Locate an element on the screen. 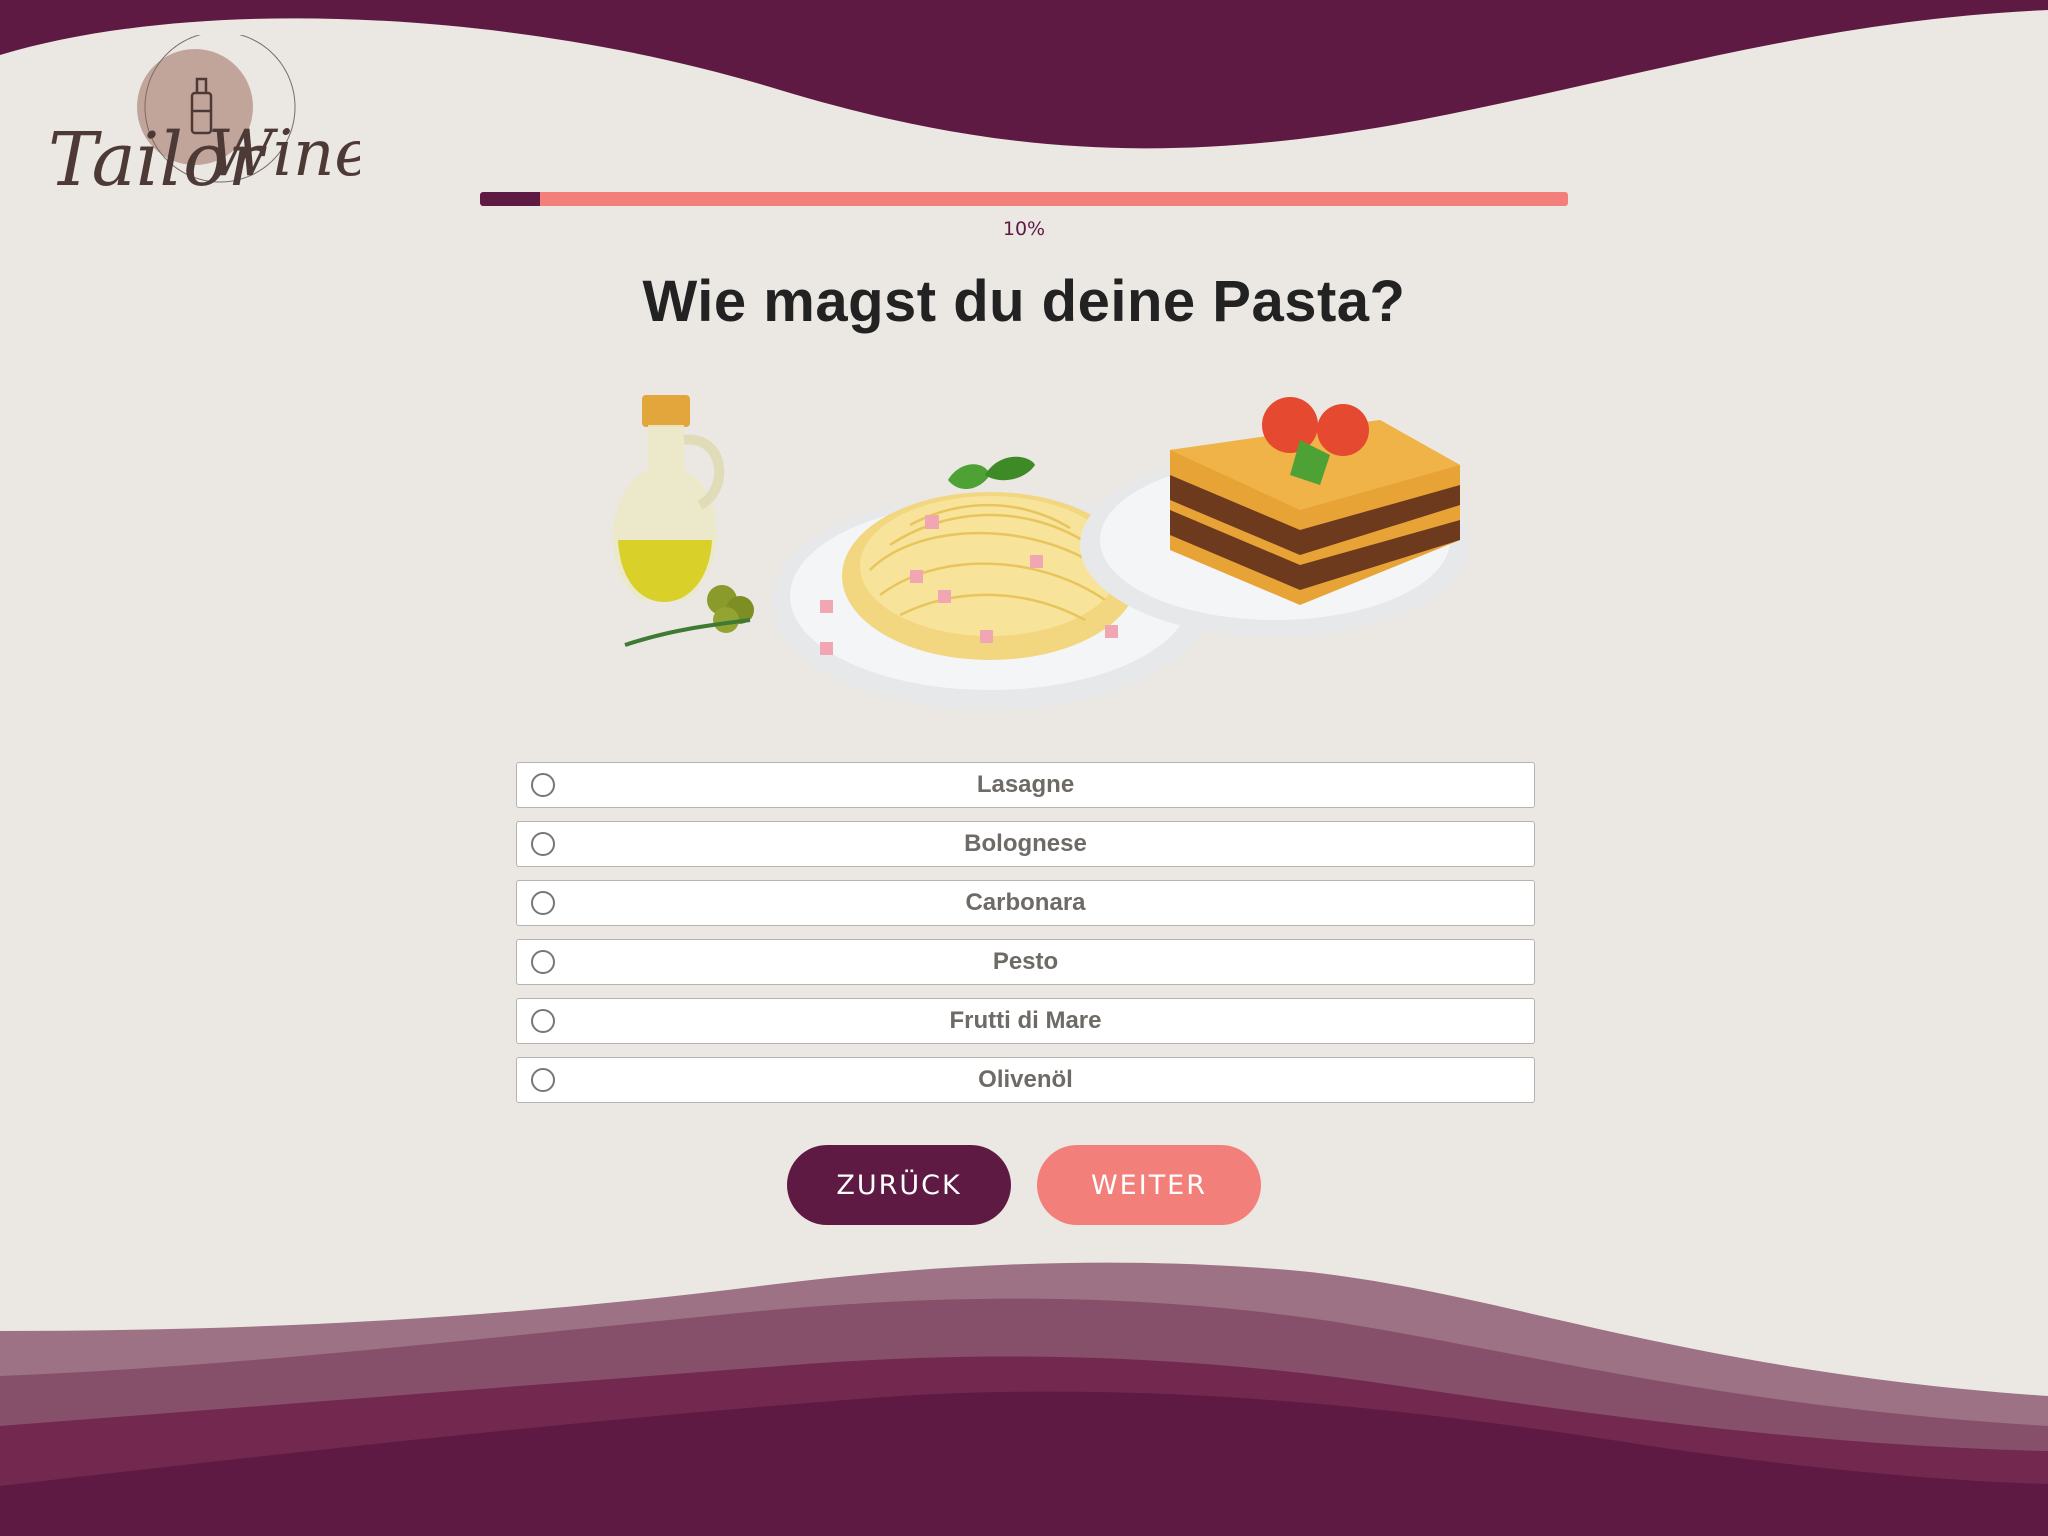  option-label: Carbonara is located at coordinates (1025, 902).